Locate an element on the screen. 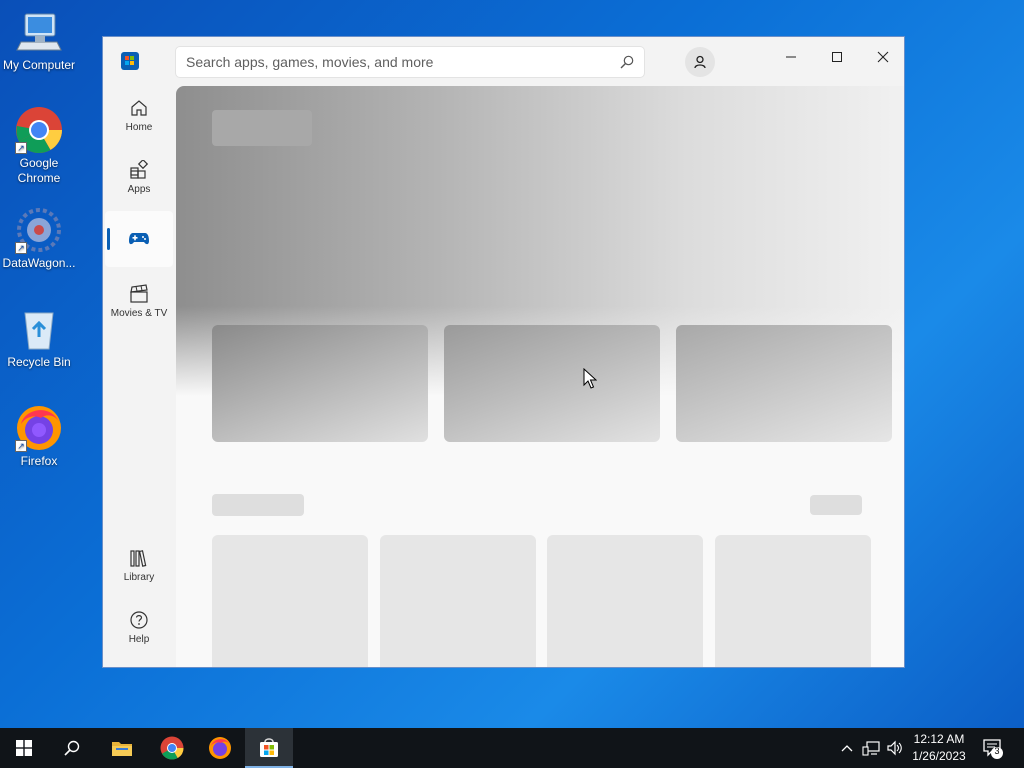  taskbar: 12:12 AM 1/26/2023 3 is located at coordinates (512, 748).